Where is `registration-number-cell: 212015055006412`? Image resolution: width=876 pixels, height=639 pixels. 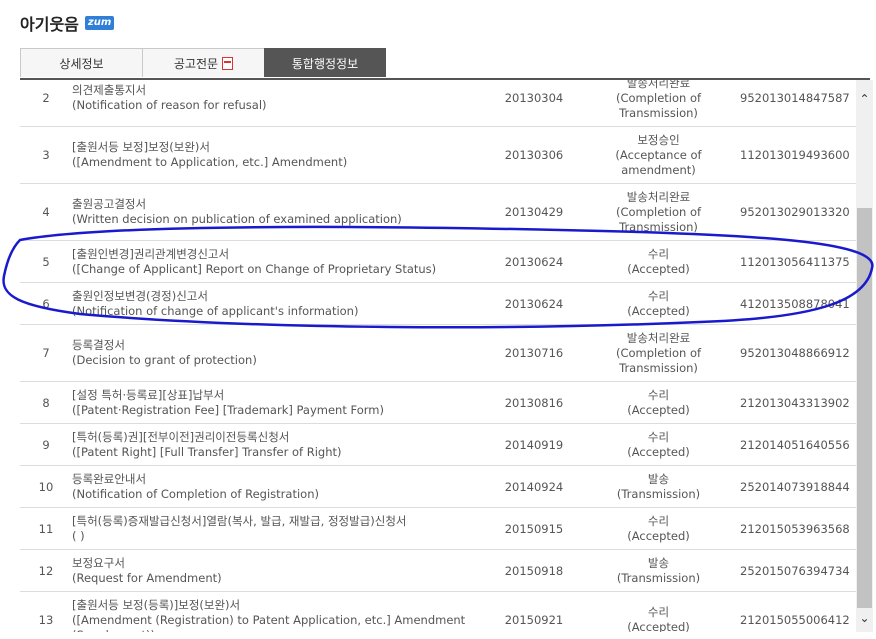 registration-number-cell: 212015055006412 is located at coordinates (794, 611).